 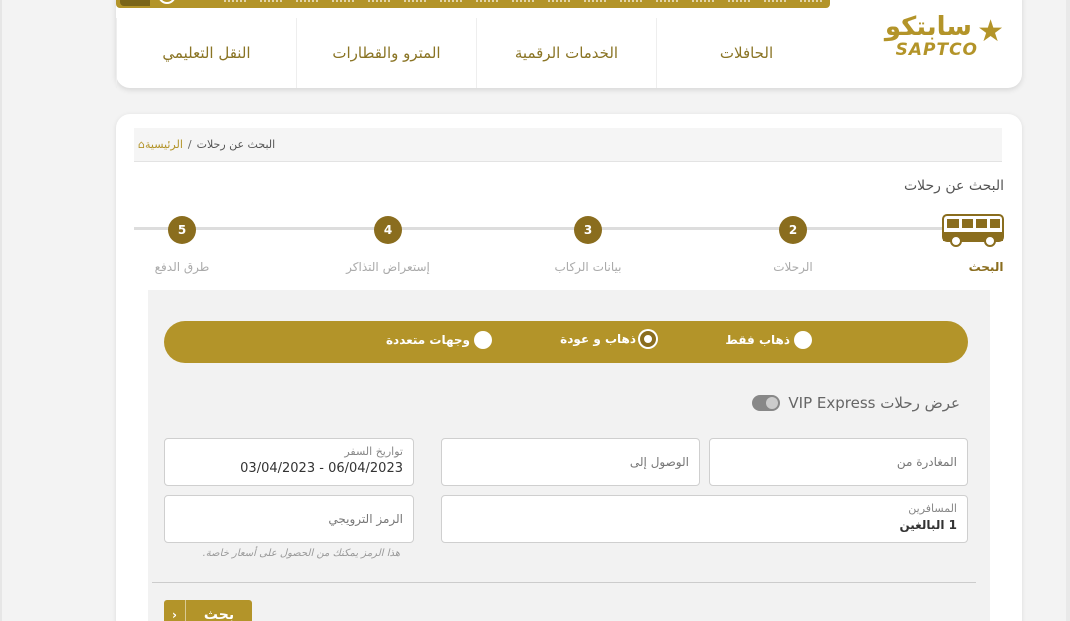 I want to click on top-utility-strip, so click(x=473, y=4).